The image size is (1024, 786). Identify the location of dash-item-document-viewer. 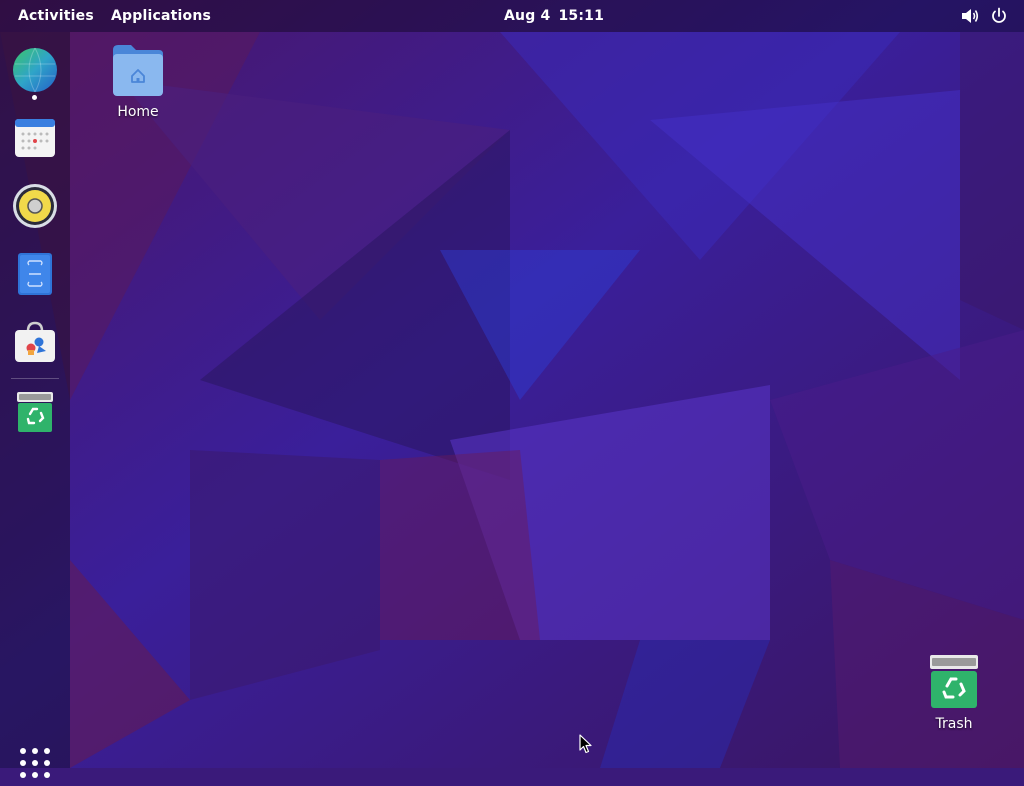
(35, 274).